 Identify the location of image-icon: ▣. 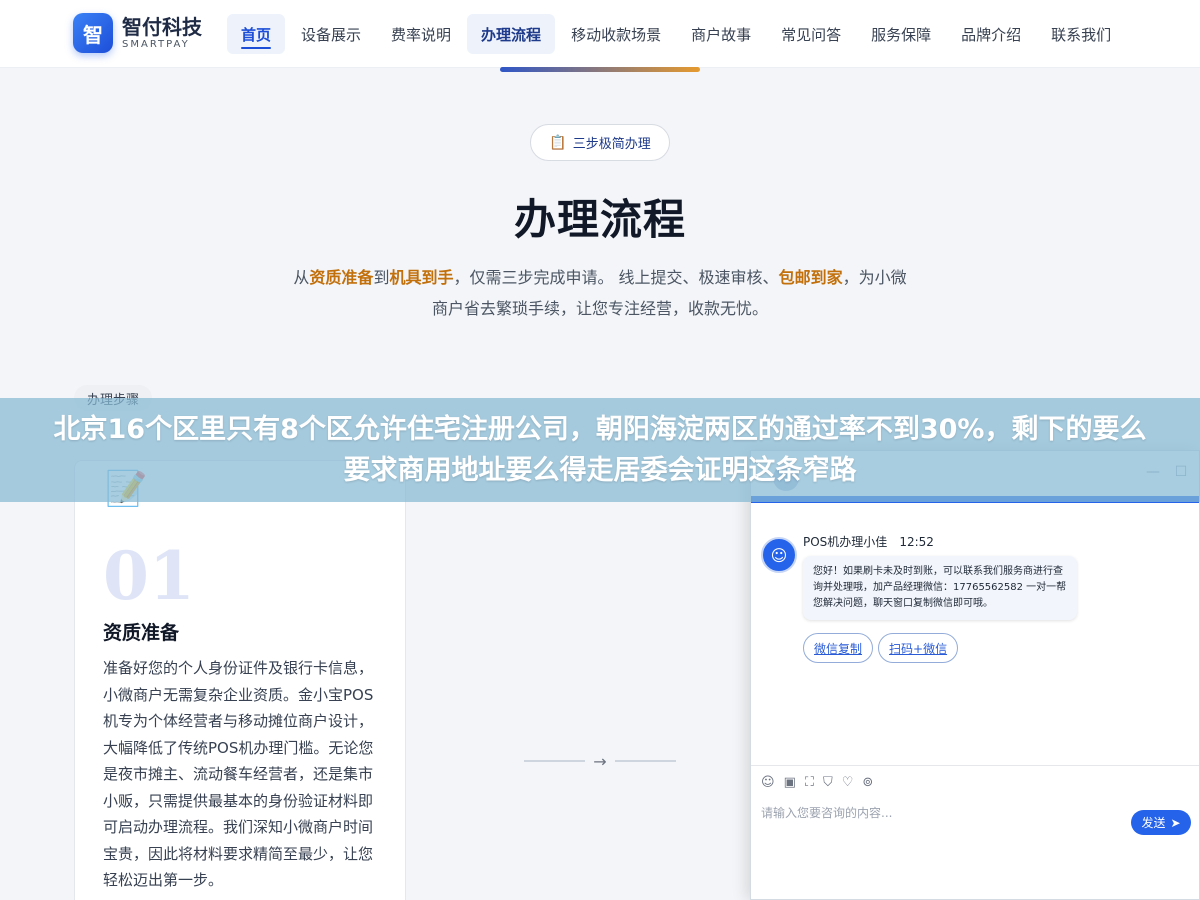
(790, 782).